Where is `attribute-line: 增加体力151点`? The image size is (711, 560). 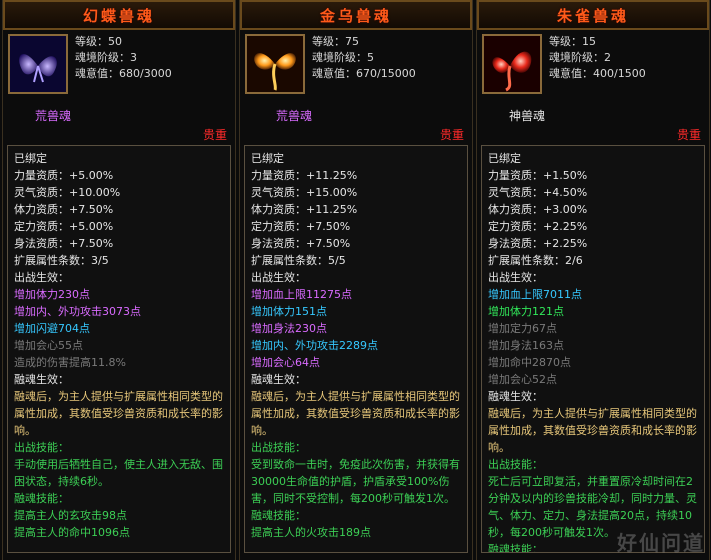
attribute-line: 增加体力151点 is located at coordinates (289, 311).